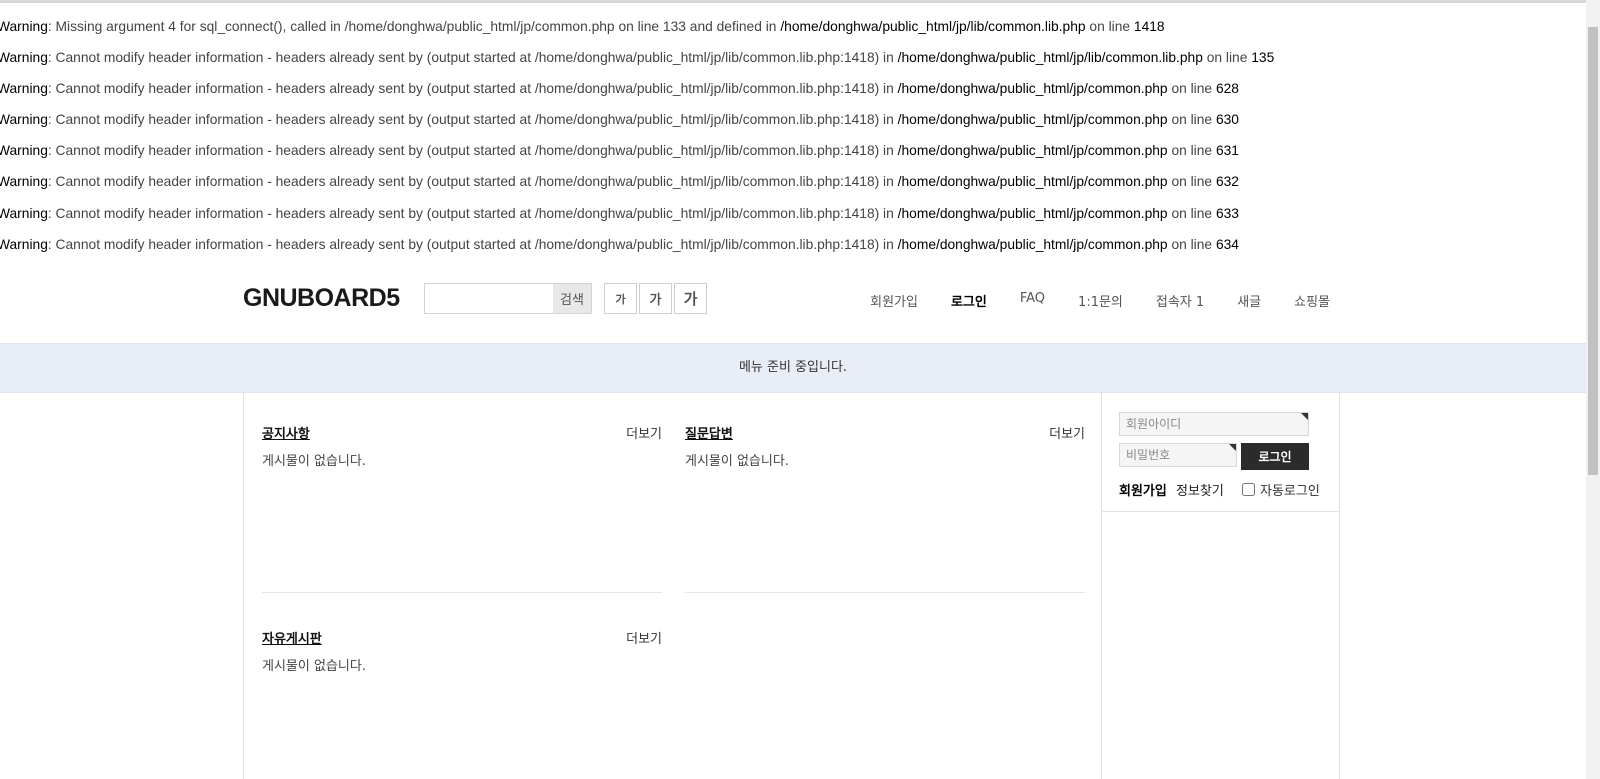 Image resolution: width=1600 pixels, height=779 pixels. What do you see at coordinates (1312, 300) in the screenshot?
I see `nav-shop: 쇼핑몰` at bounding box center [1312, 300].